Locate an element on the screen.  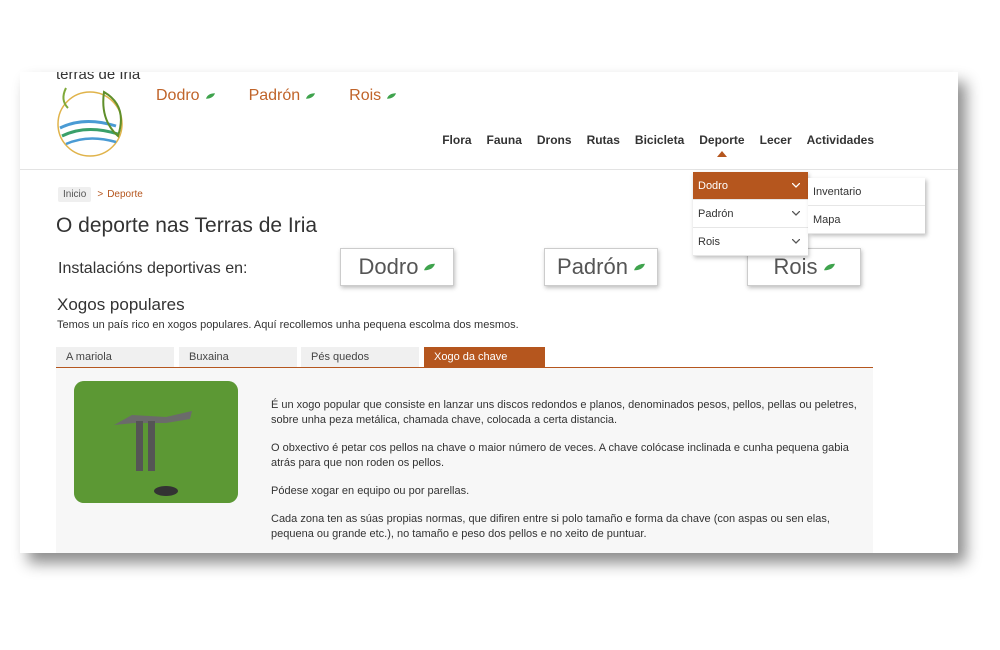
dropdown-item-label: Rois is located at coordinates (709, 241).